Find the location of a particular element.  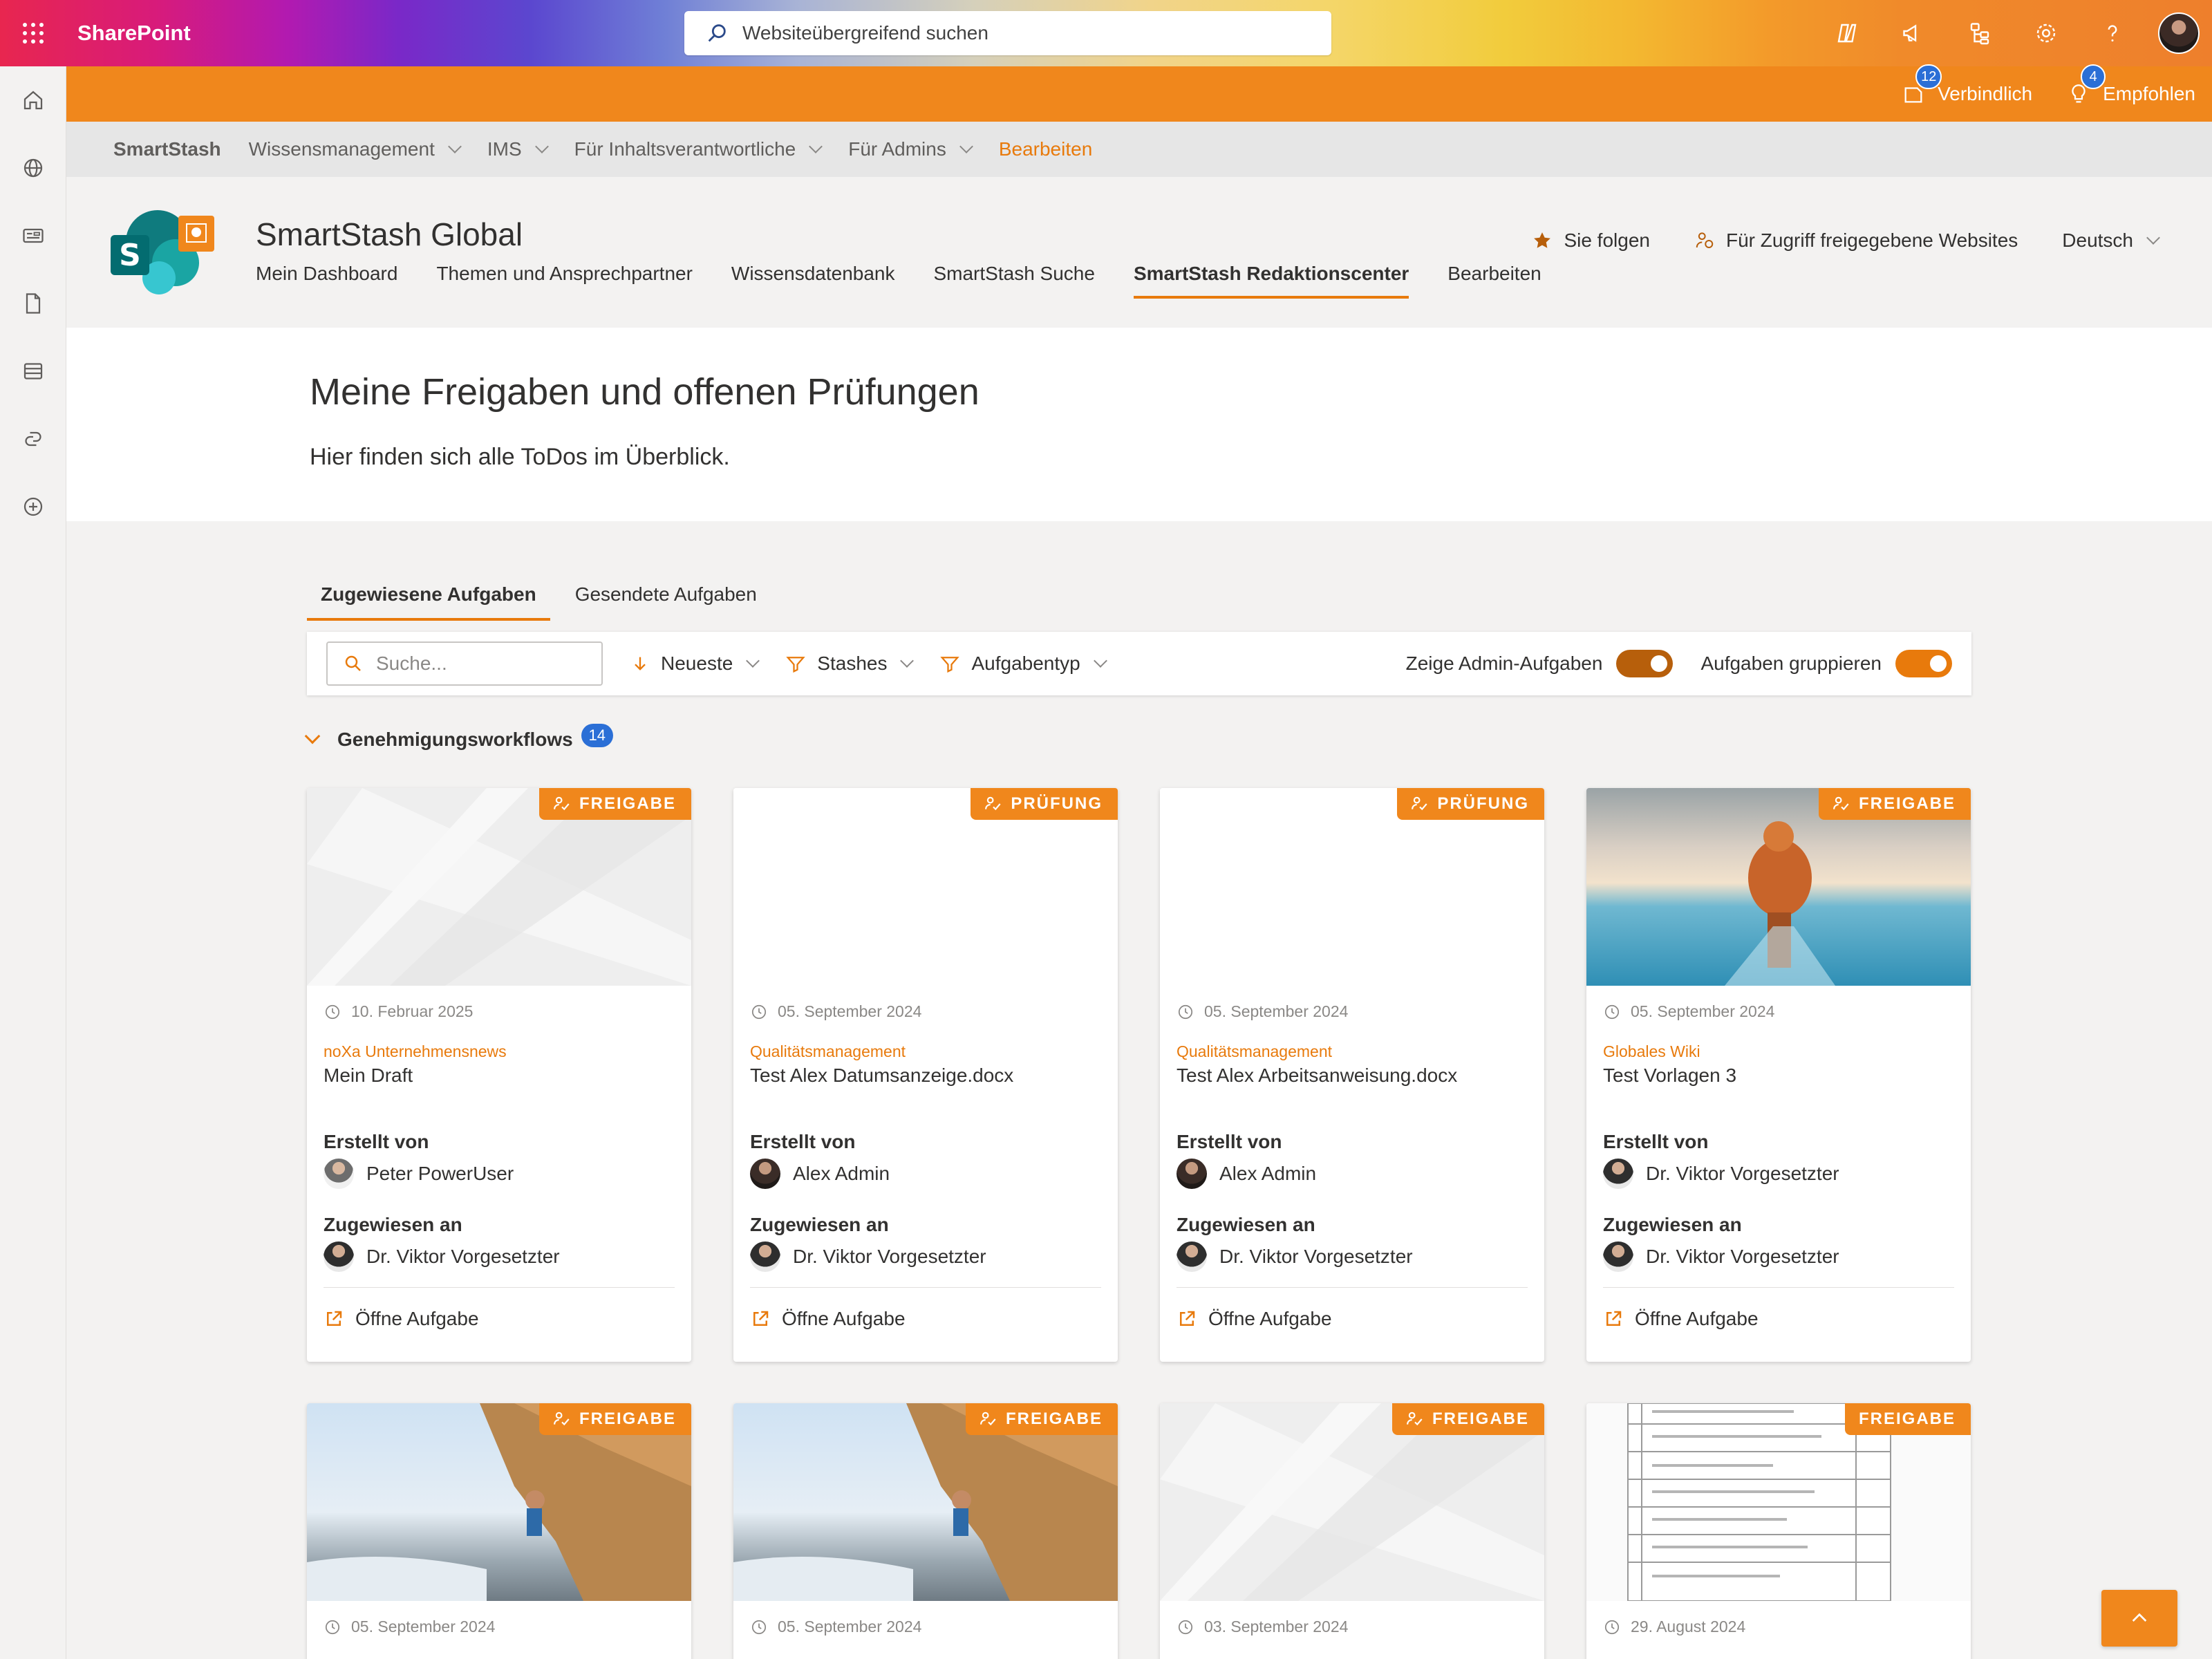

global-search-box: Websiteübergreifend suchen is located at coordinates (1007, 33).